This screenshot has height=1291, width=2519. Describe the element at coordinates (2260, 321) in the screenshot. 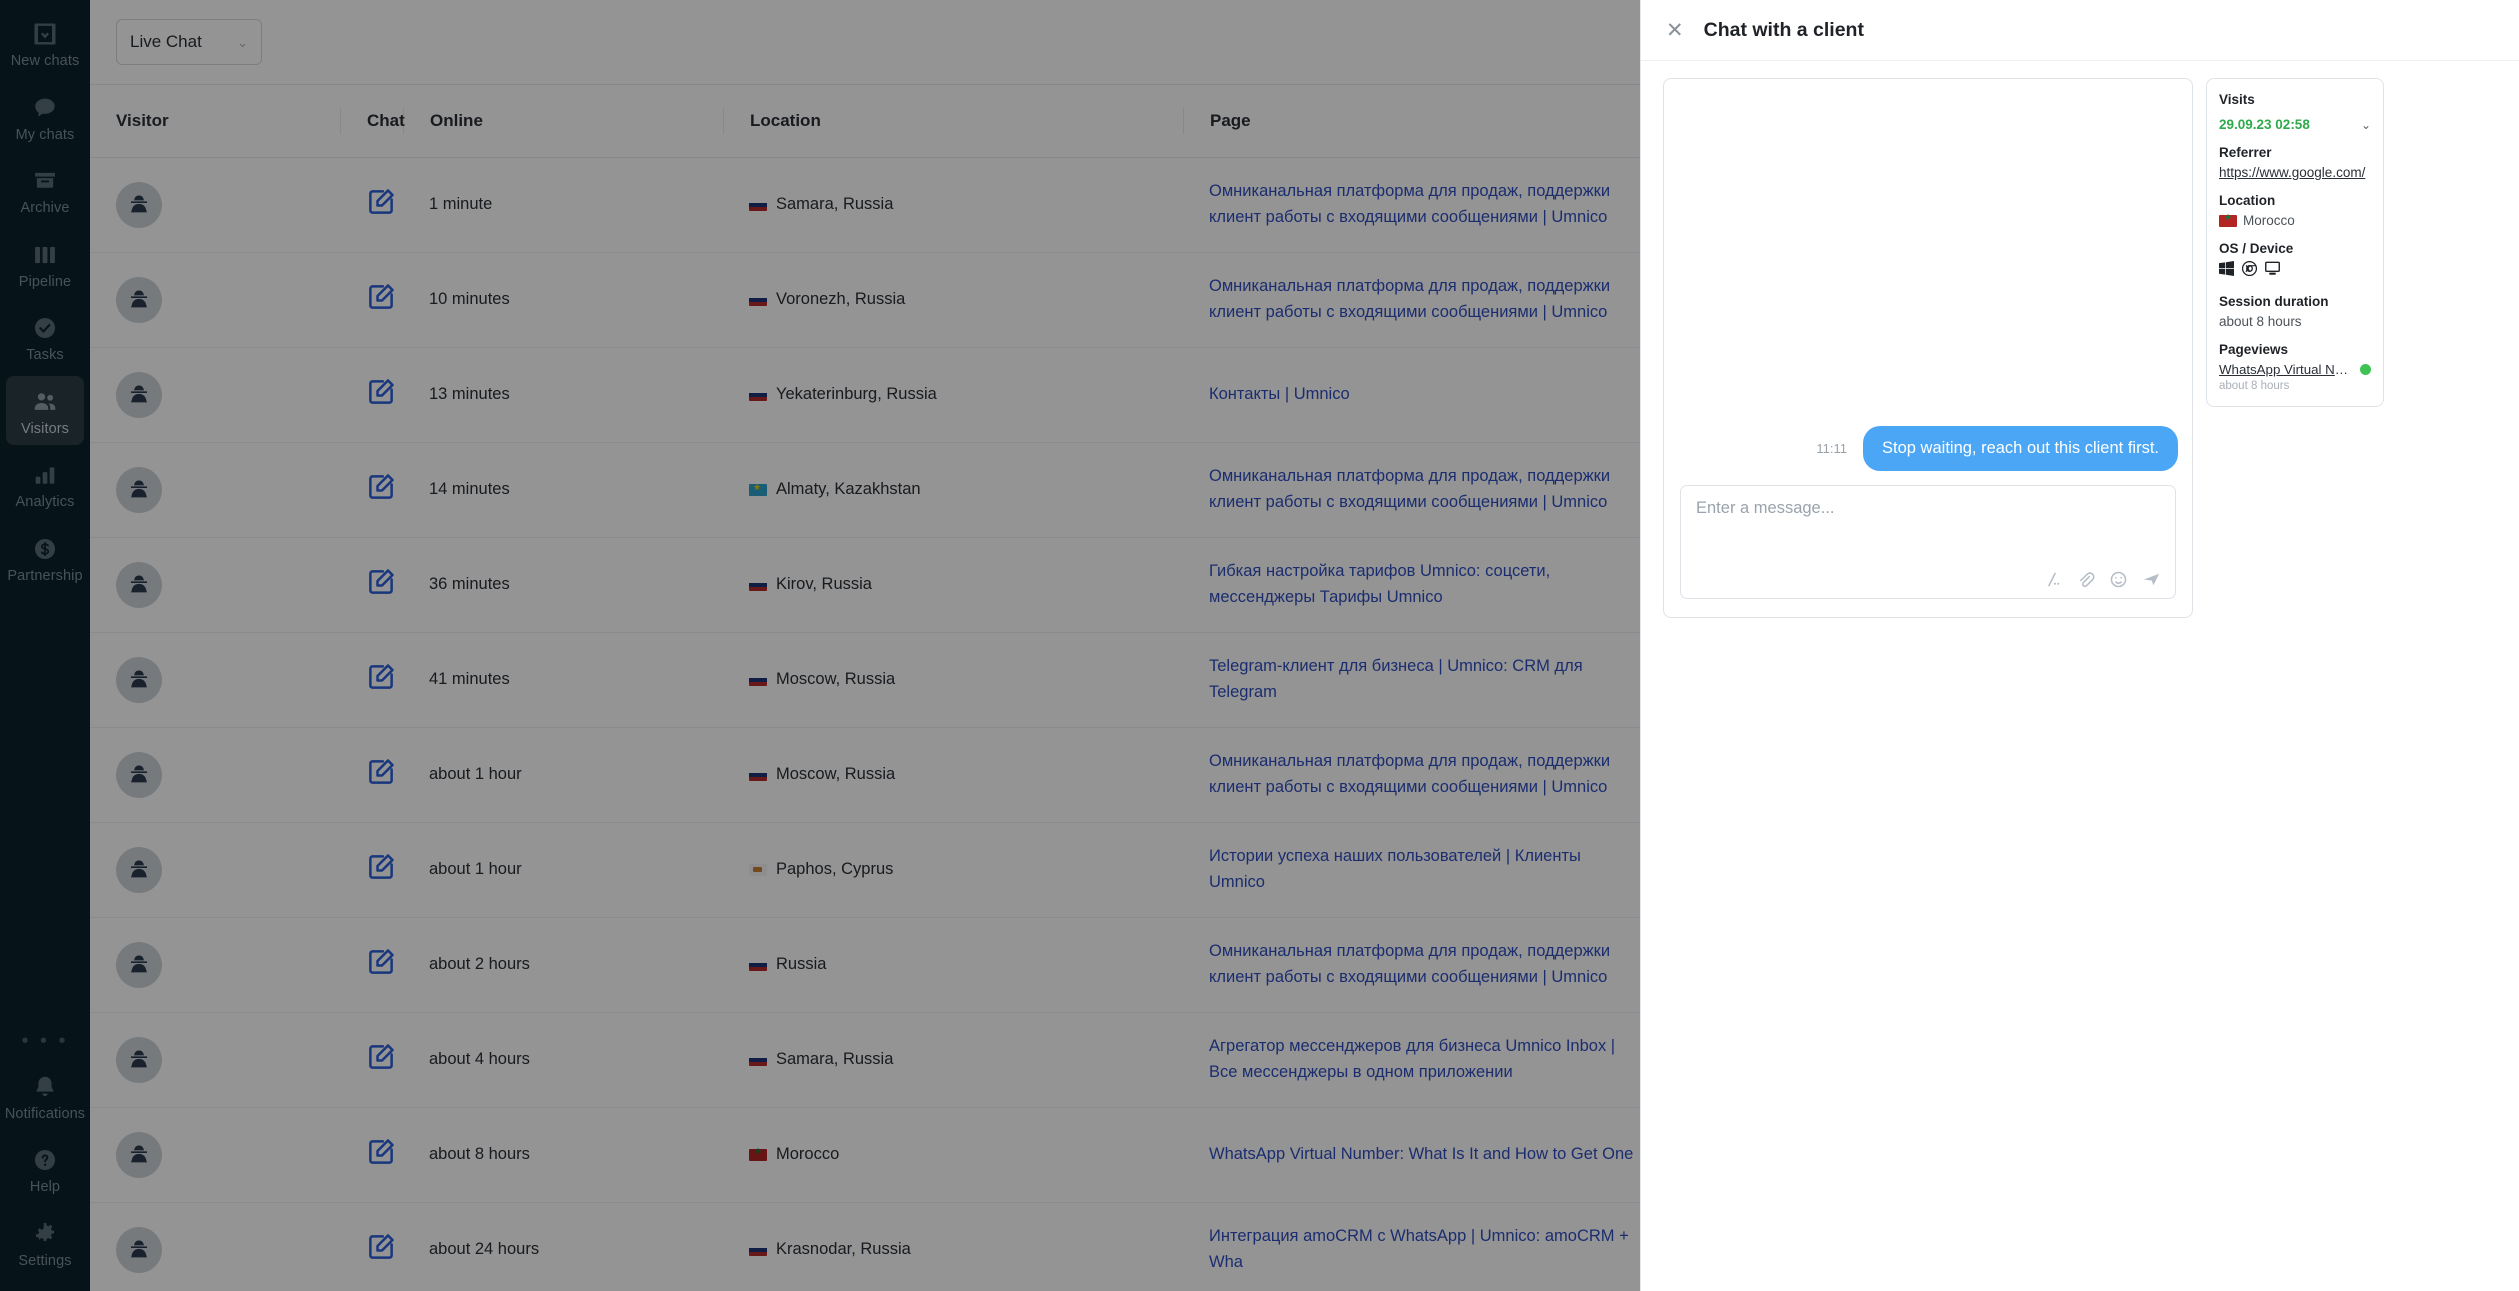

I see `session-duration-value: about 8 hours` at that location.